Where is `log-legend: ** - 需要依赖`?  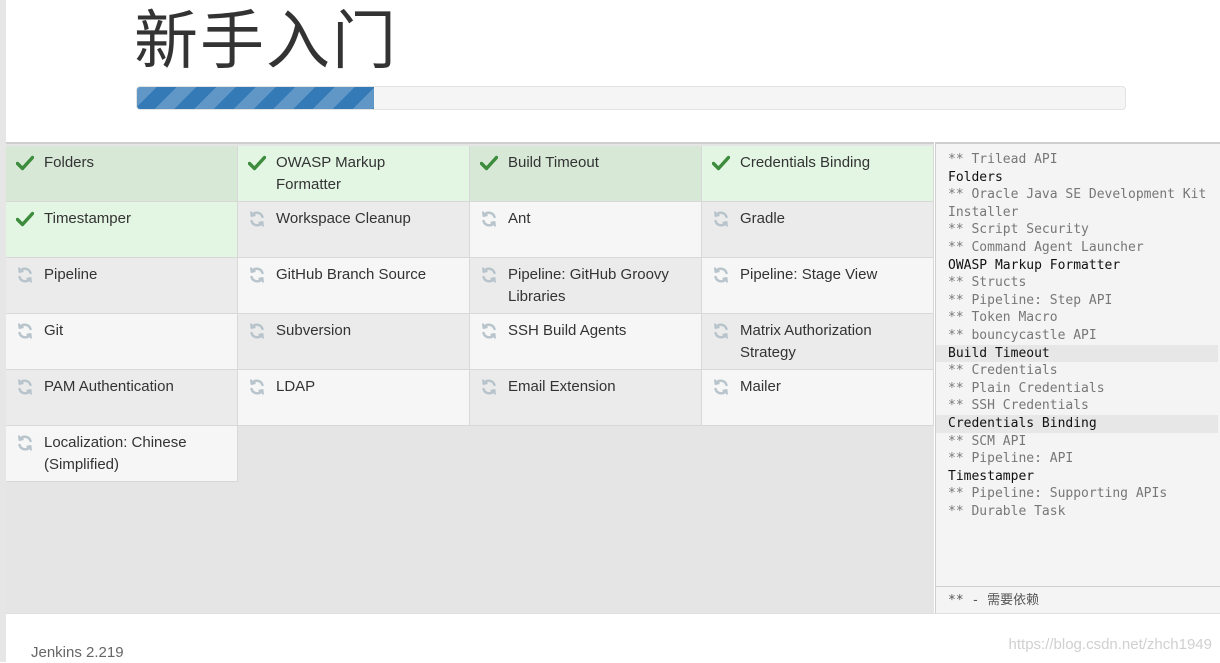 log-legend: ** - 需要依赖 is located at coordinates (1078, 600).